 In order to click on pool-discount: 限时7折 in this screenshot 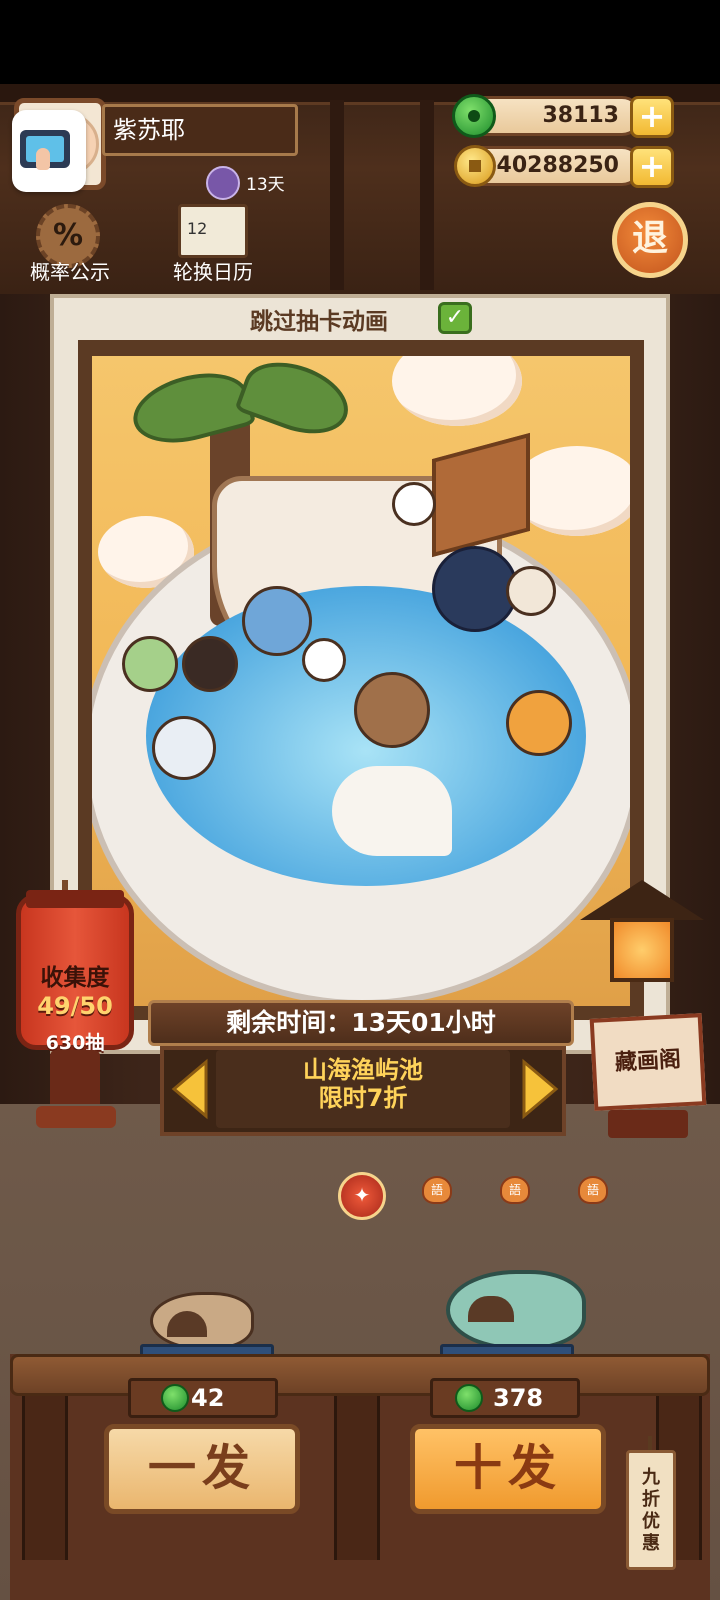, I will do `click(363, 1098)`.